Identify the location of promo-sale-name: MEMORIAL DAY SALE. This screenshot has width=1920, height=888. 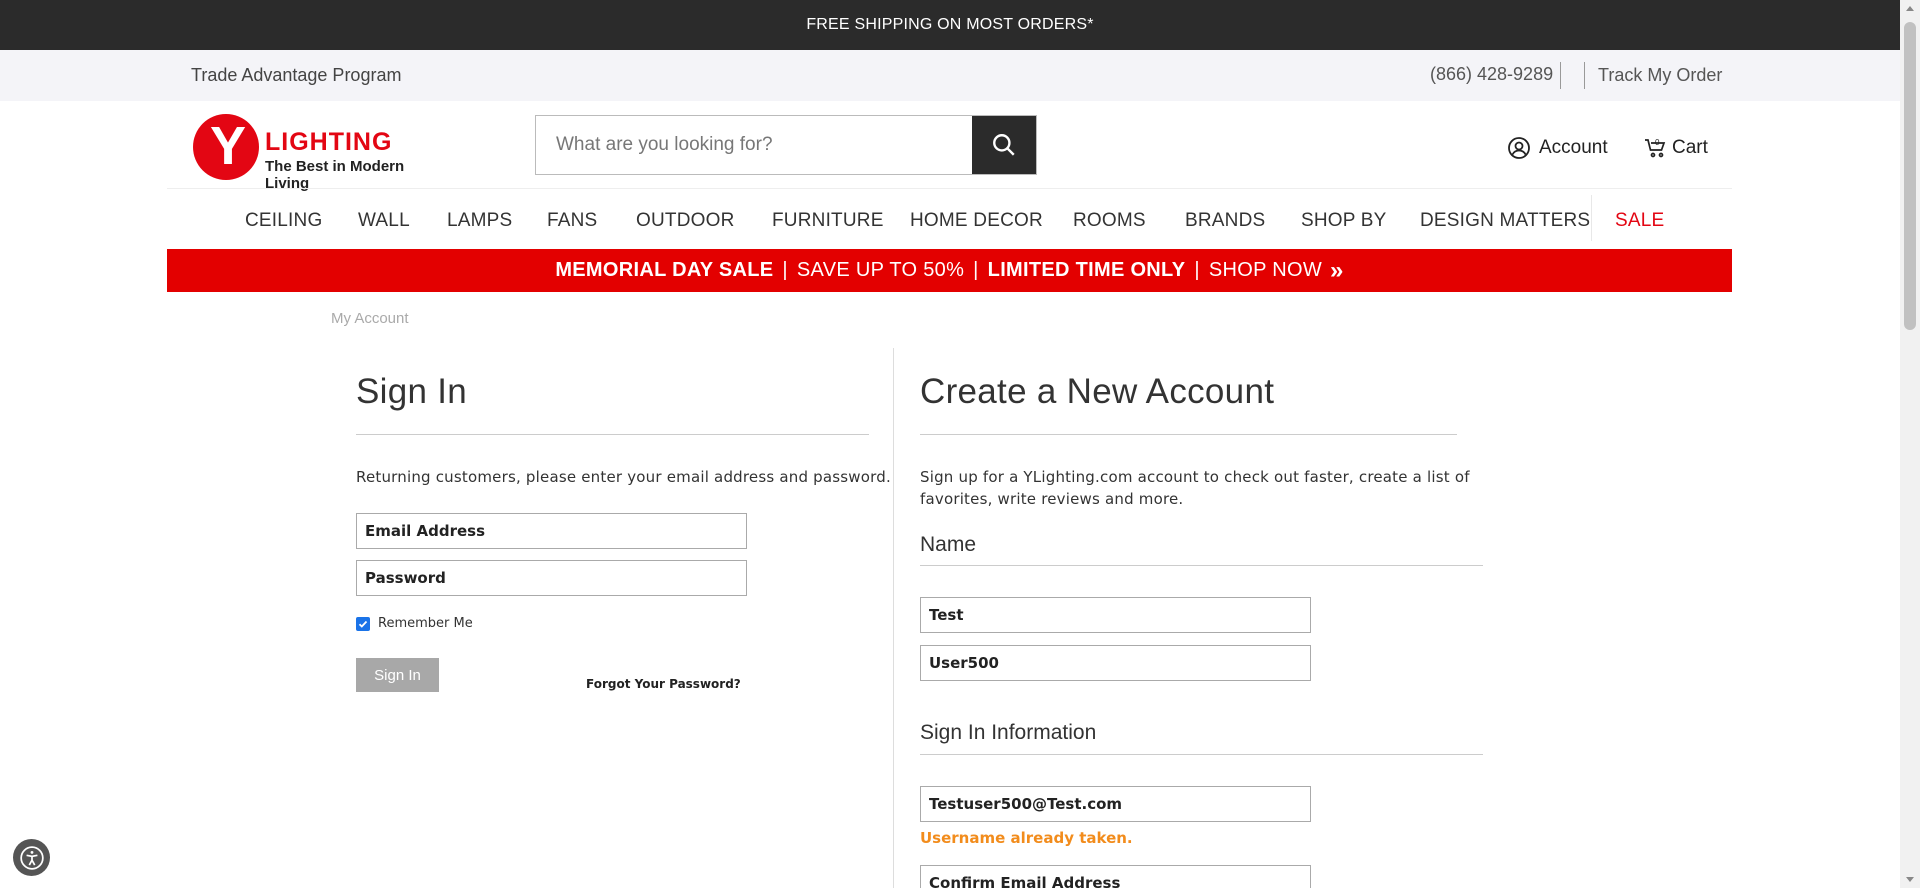
(664, 270).